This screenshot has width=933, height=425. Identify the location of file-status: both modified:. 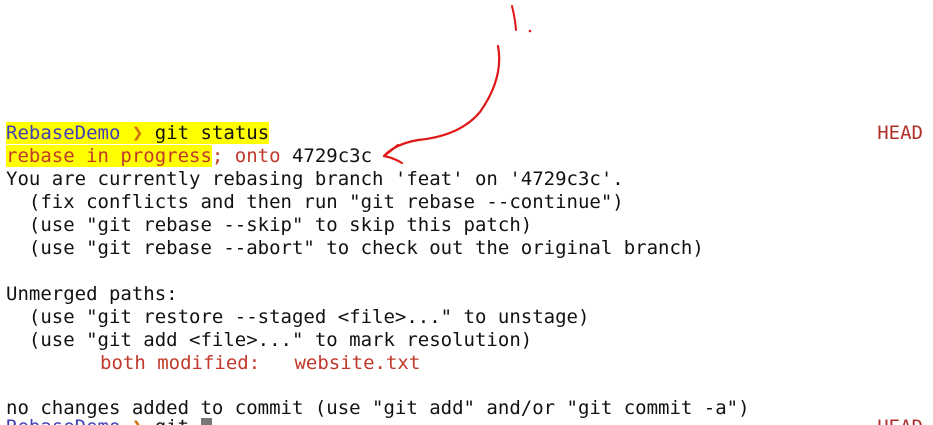
(180, 363).